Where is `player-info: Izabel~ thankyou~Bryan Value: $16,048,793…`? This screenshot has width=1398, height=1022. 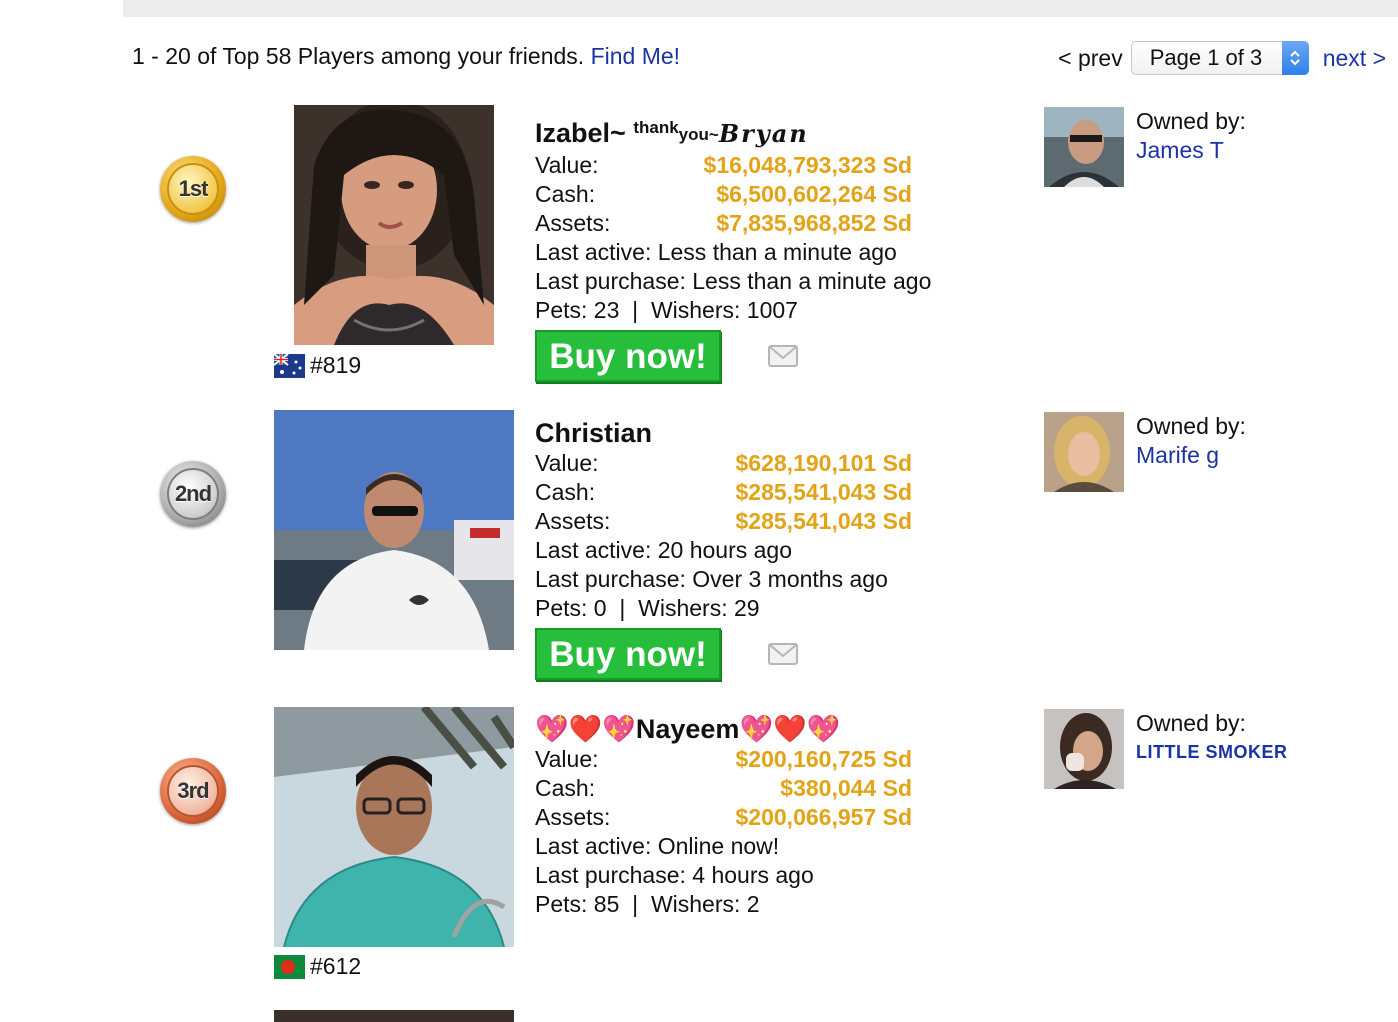
player-info: Izabel~ thankyou~Bryan Value: $16,048,793… is located at coordinates (745, 247).